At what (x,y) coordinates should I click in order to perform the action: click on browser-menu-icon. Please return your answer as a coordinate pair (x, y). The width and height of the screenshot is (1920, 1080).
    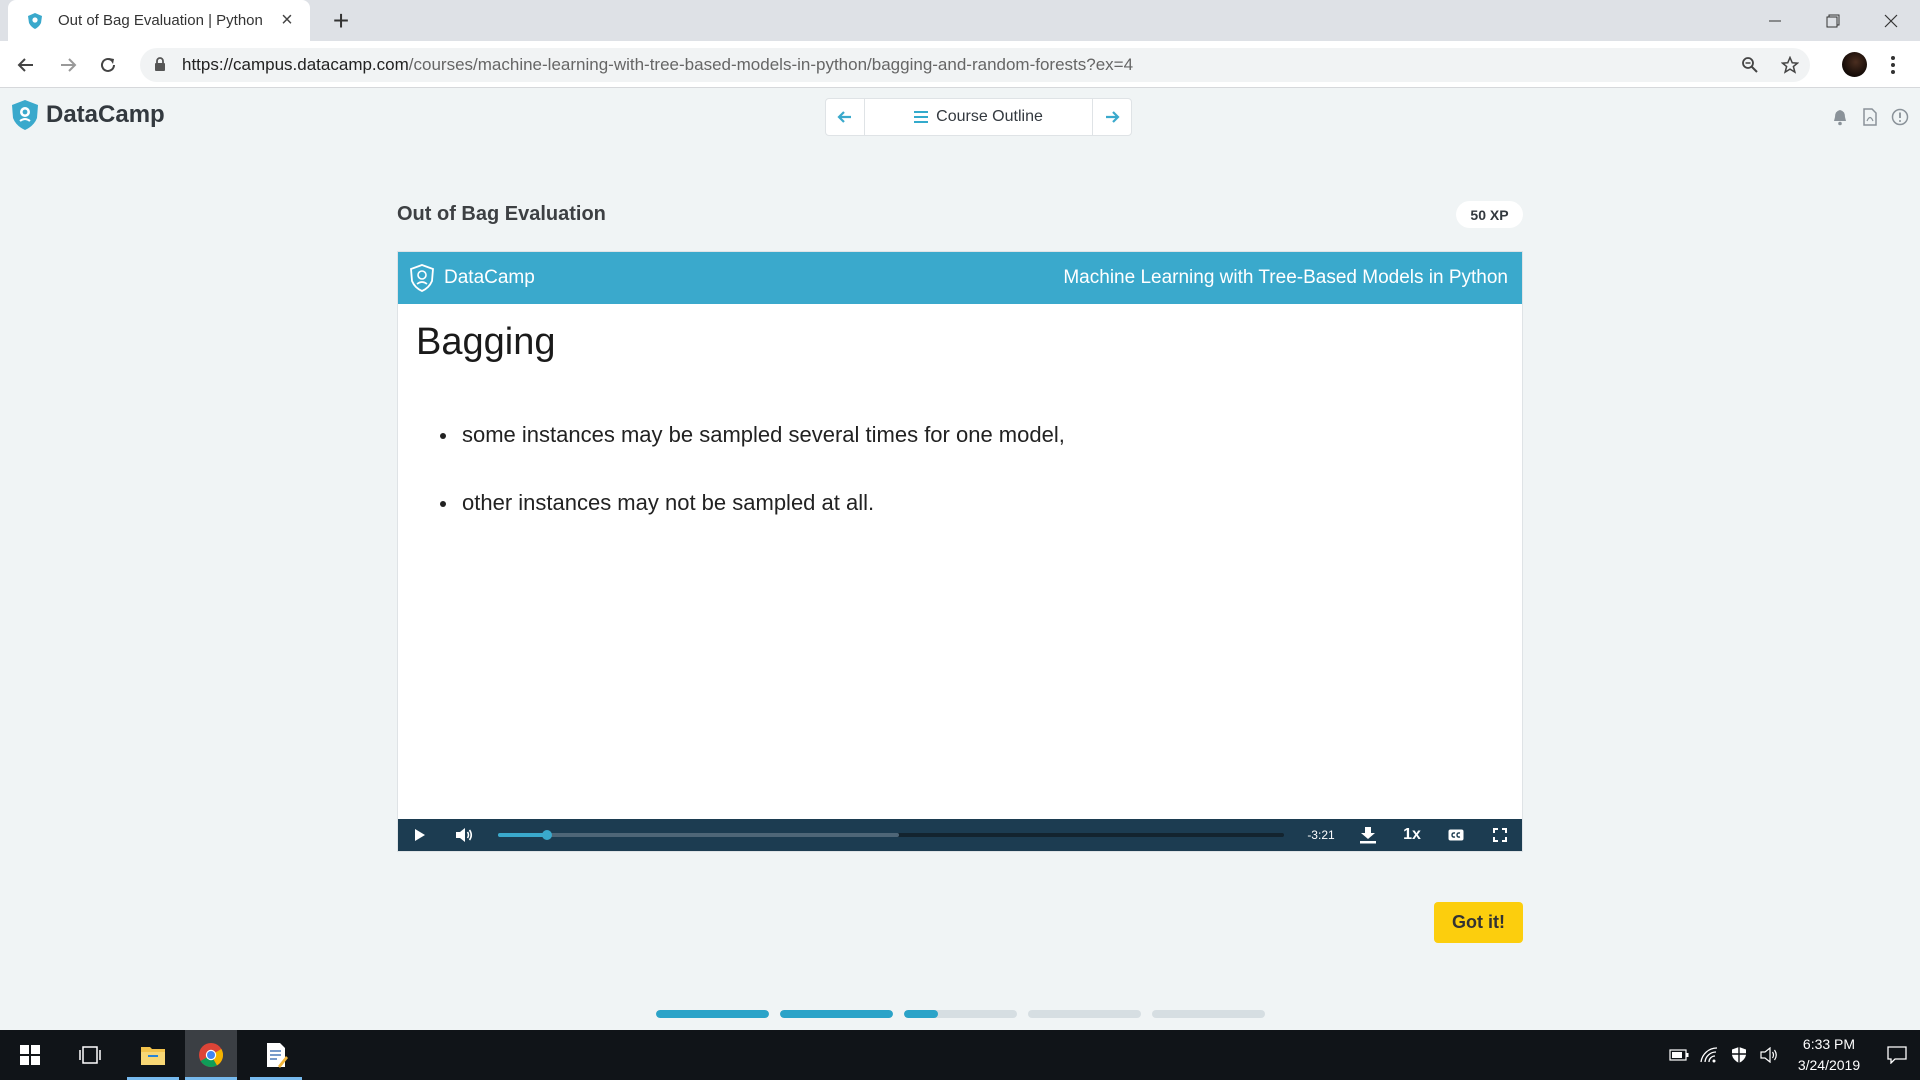
    Looking at the image, I should click on (1893, 65).